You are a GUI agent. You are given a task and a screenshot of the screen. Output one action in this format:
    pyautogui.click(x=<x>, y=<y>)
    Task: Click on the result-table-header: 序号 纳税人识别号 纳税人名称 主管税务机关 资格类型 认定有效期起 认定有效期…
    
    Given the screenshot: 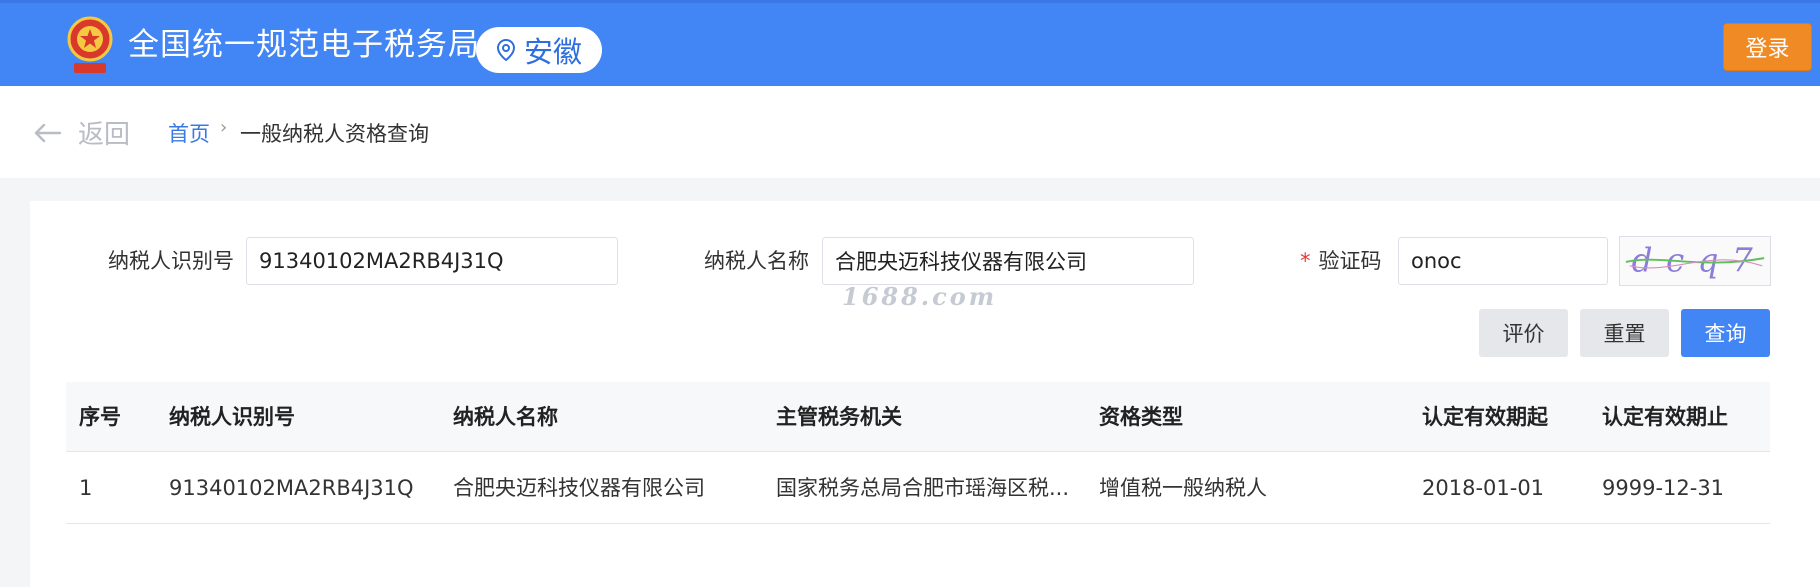 What is the action you would take?
    pyautogui.click(x=918, y=417)
    